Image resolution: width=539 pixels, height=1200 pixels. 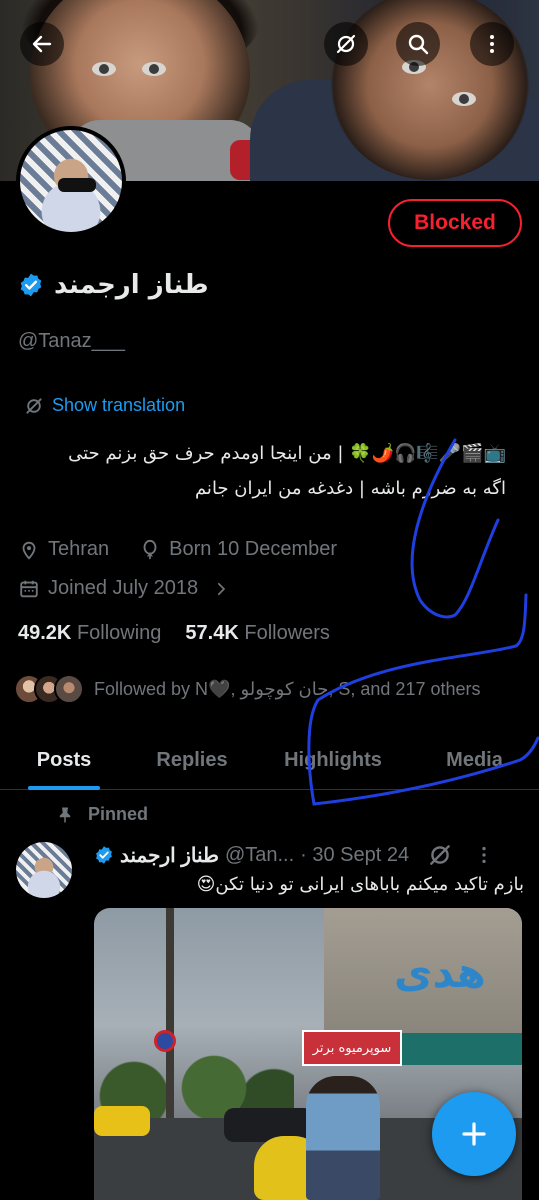 What do you see at coordinates (79, 549) in the screenshot?
I see `profile-location: Tehran` at bounding box center [79, 549].